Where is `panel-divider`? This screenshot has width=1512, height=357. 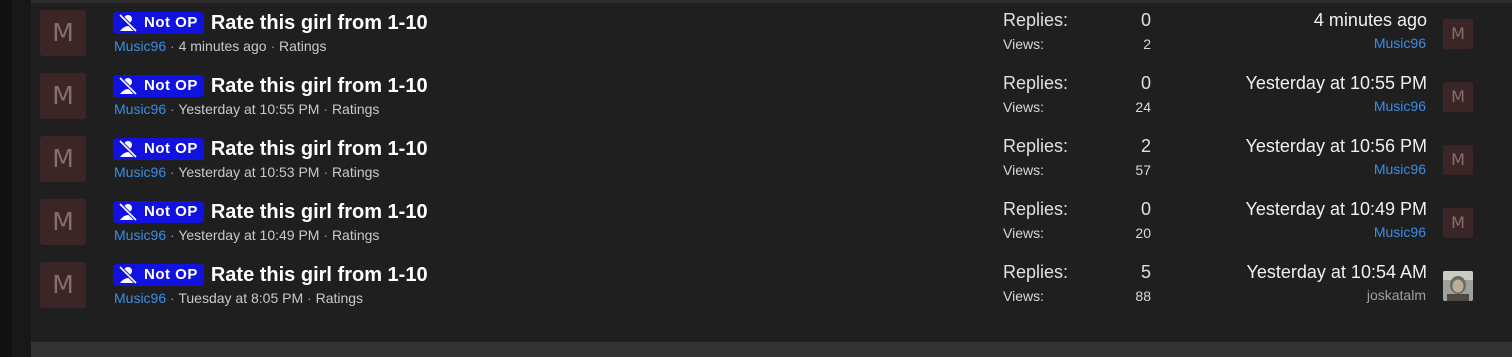
panel-divider is located at coordinates (771, 1).